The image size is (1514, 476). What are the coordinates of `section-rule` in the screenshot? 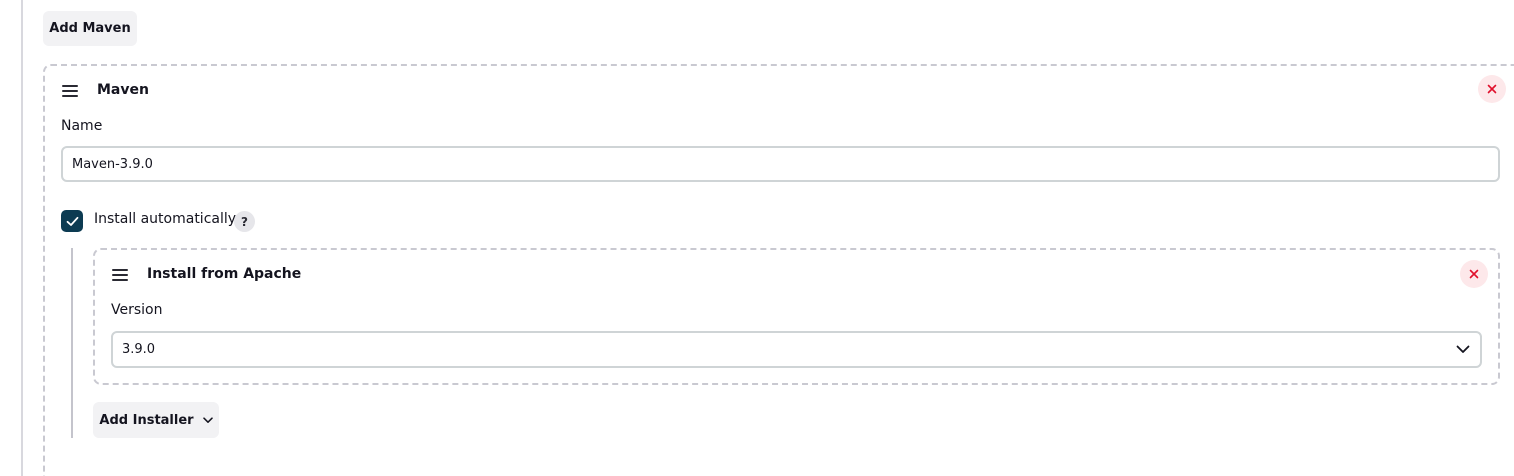 It's located at (22, 238).